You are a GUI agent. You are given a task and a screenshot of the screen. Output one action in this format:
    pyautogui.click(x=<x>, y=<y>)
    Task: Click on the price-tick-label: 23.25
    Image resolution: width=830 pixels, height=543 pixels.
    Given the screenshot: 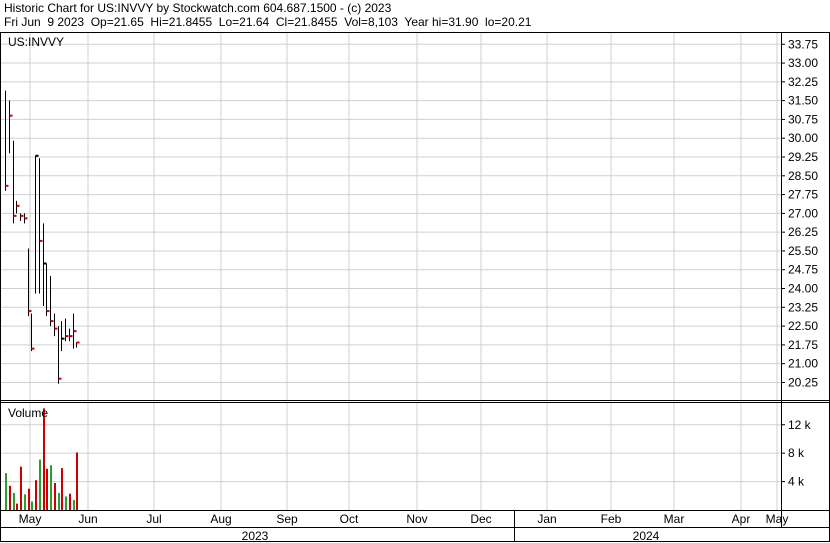 What is the action you would take?
    pyautogui.click(x=803, y=307)
    